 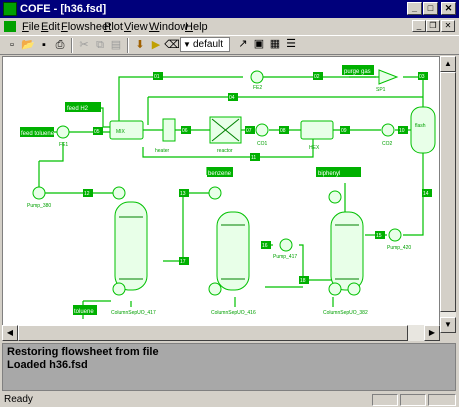 I want to click on purge-gas-label: purge gas, so click(x=357, y=72).